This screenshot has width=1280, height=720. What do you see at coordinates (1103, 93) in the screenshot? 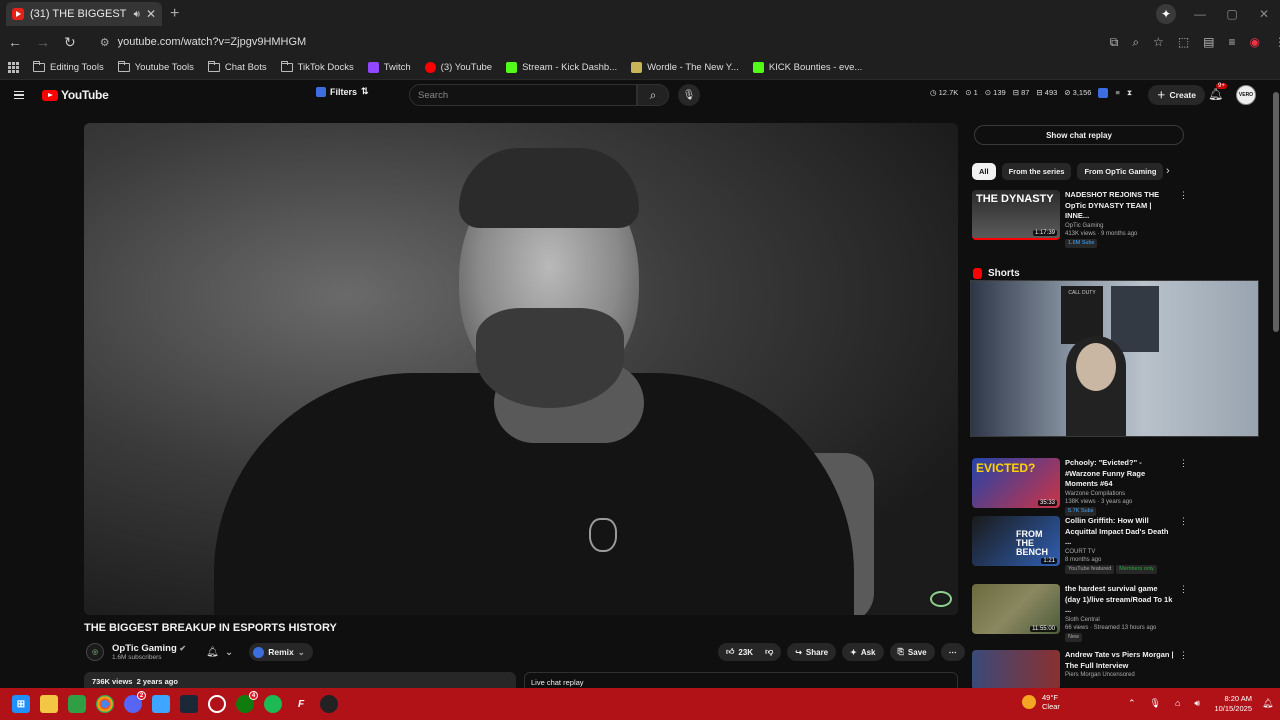
I see `extension-icon` at bounding box center [1103, 93].